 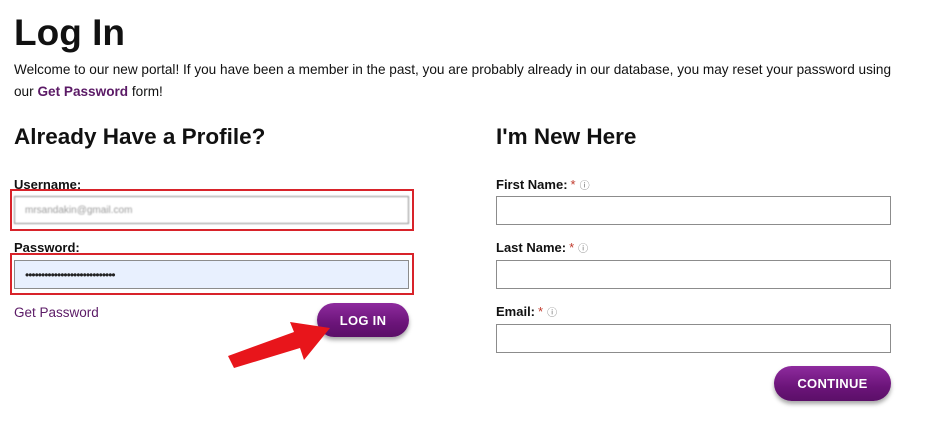 I want to click on email-label: Email: * ⓘ, so click(x=526, y=313).